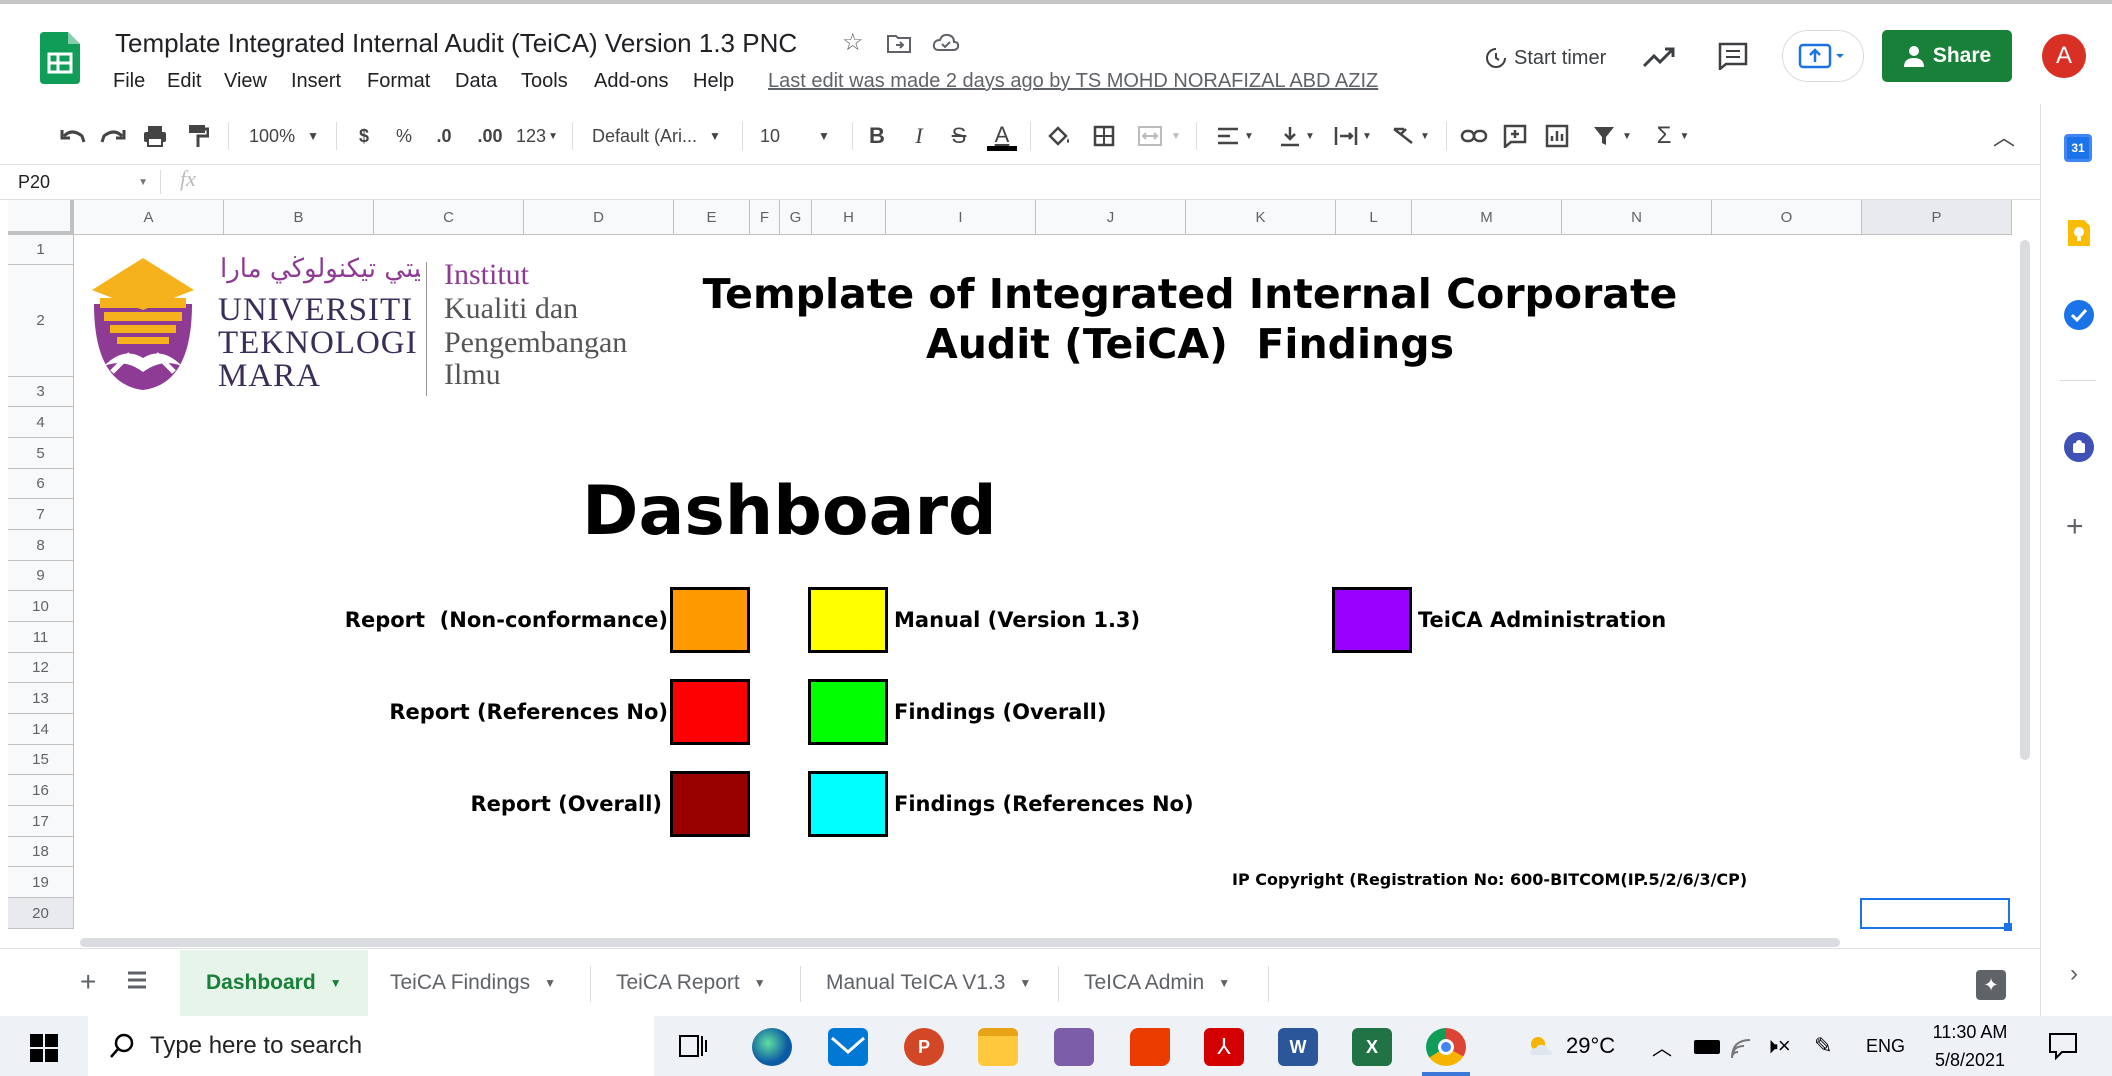 This screenshot has width=2112, height=1076. I want to click on row-header: 19, so click(41, 882).